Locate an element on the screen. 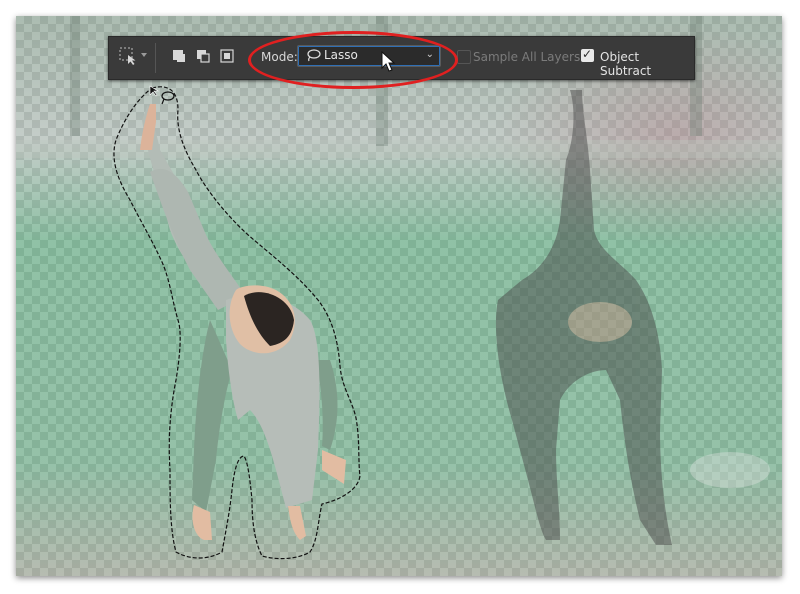  tool-preset-caret-icon is located at coordinates (144, 55).